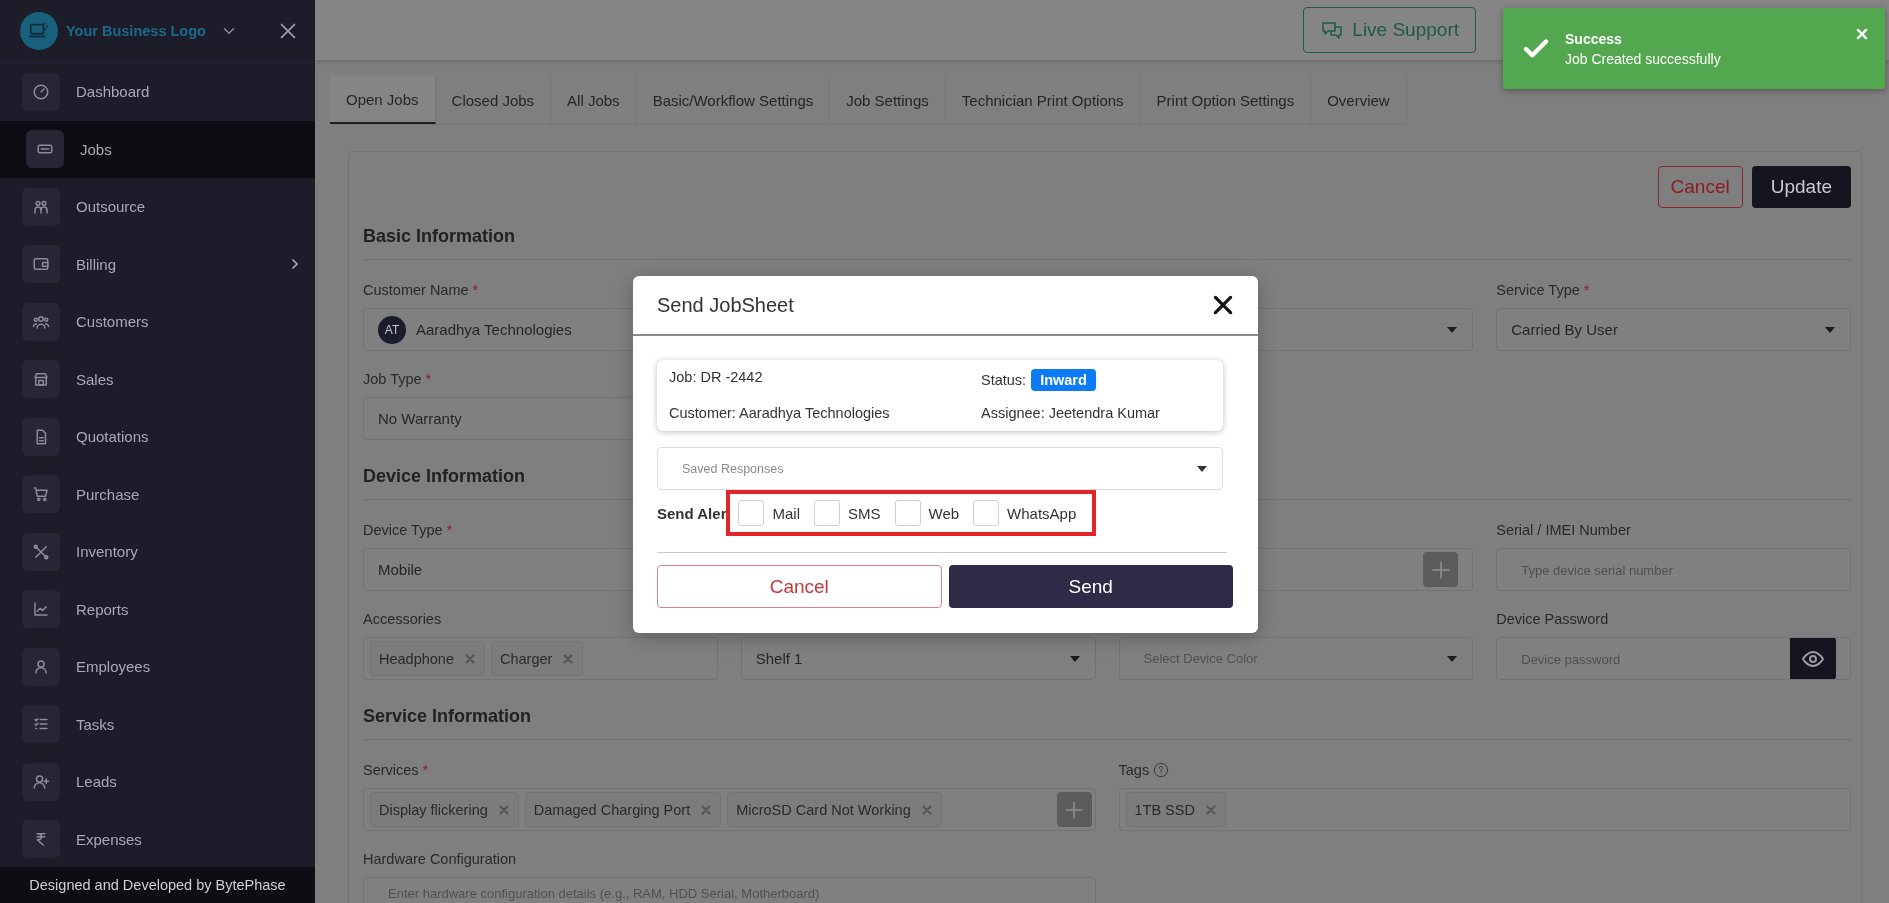 This screenshot has height=903, width=1889. What do you see at coordinates (113, 92) in the screenshot?
I see `sidebar-label: Dashboard` at bounding box center [113, 92].